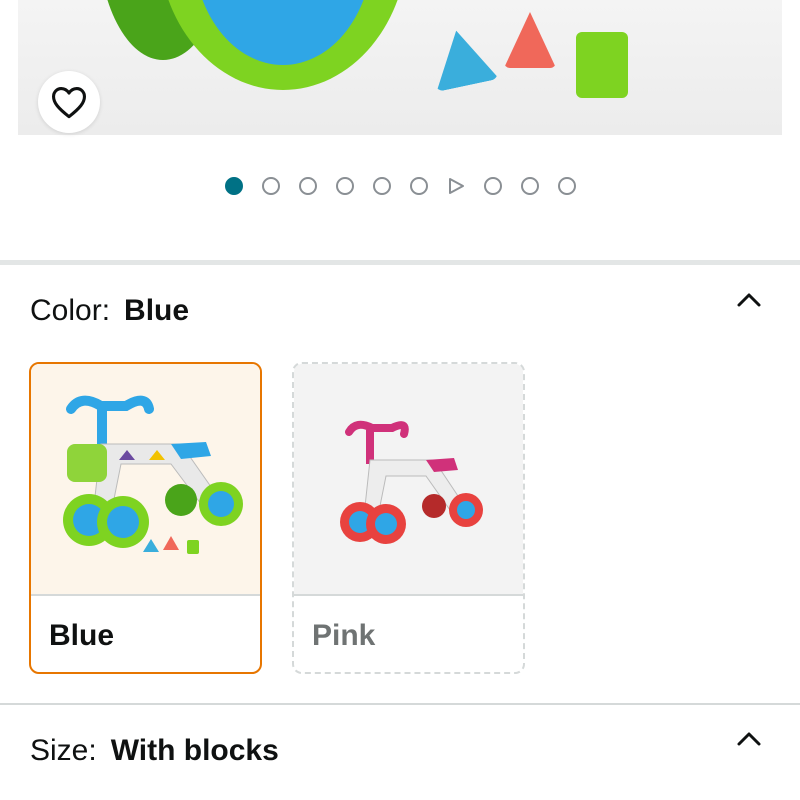  I want to click on size-label: Size:, so click(63, 750).